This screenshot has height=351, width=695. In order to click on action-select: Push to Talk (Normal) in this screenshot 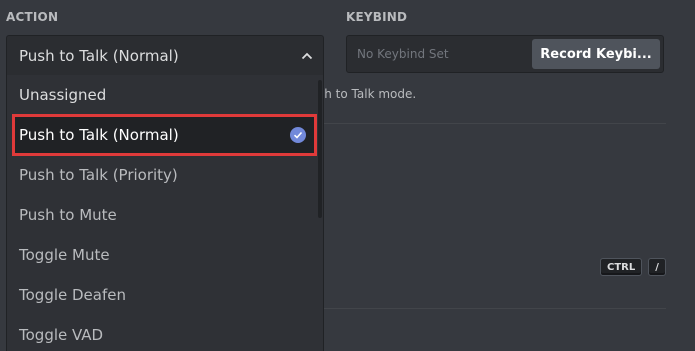, I will do `click(165, 55)`.